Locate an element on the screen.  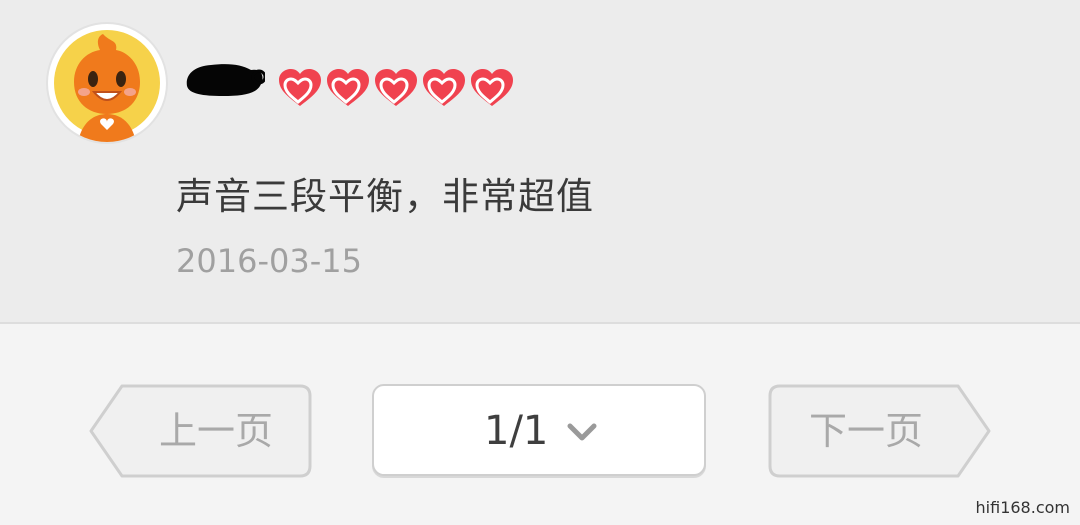
prev-page-button: 上一页 is located at coordinates (201, 431).